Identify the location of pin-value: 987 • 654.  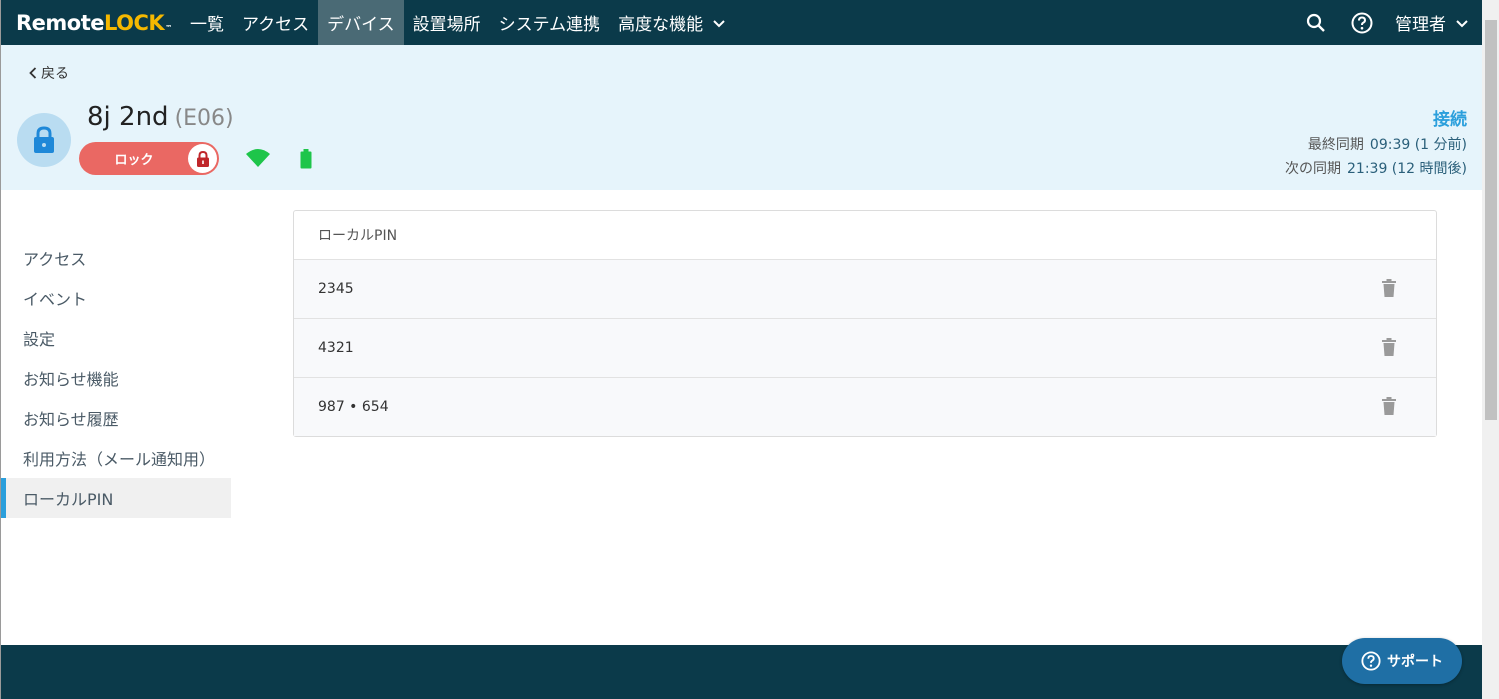
(353, 407).